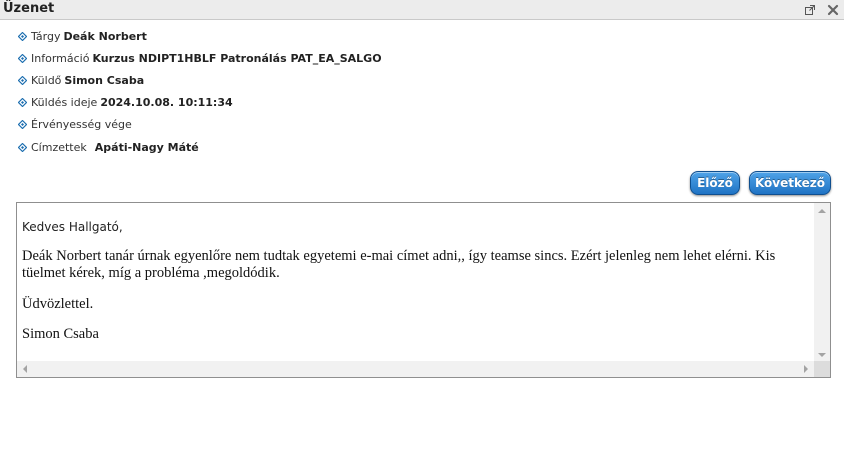  What do you see at coordinates (822, 369) in the screenshot?
I see `scrollbar-corner` at bounding box center [822, 369].